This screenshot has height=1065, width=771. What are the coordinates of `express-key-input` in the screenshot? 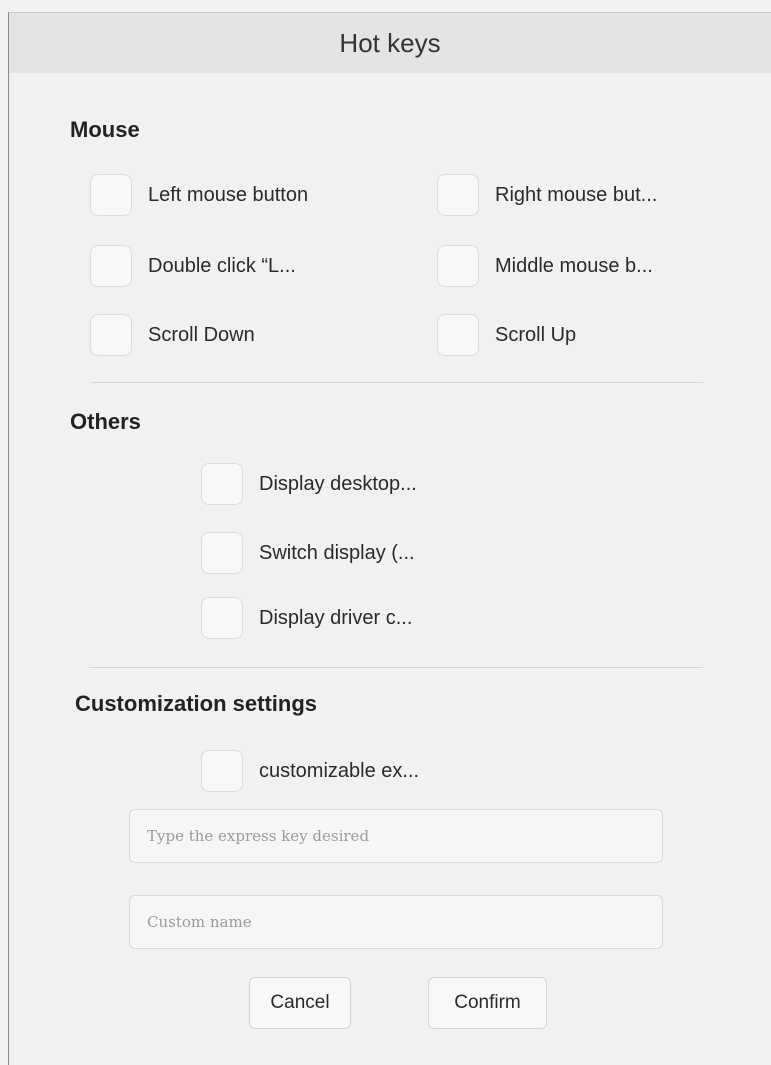 It's located at (396, 836).